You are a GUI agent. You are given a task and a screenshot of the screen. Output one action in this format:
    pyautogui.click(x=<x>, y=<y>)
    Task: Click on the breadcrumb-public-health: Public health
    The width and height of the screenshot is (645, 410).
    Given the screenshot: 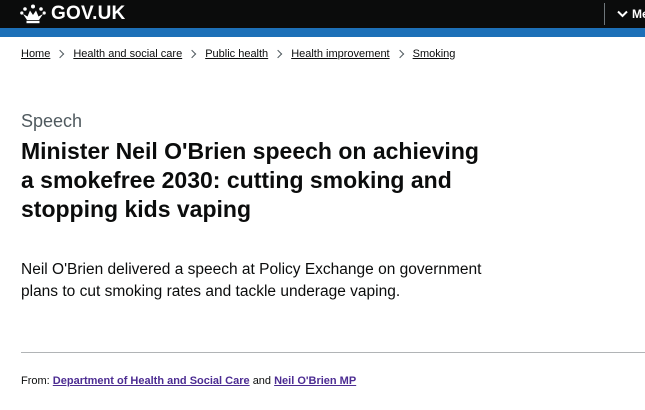 What is the action you would take?
    pyautogui.click(x=236, y=54)
    